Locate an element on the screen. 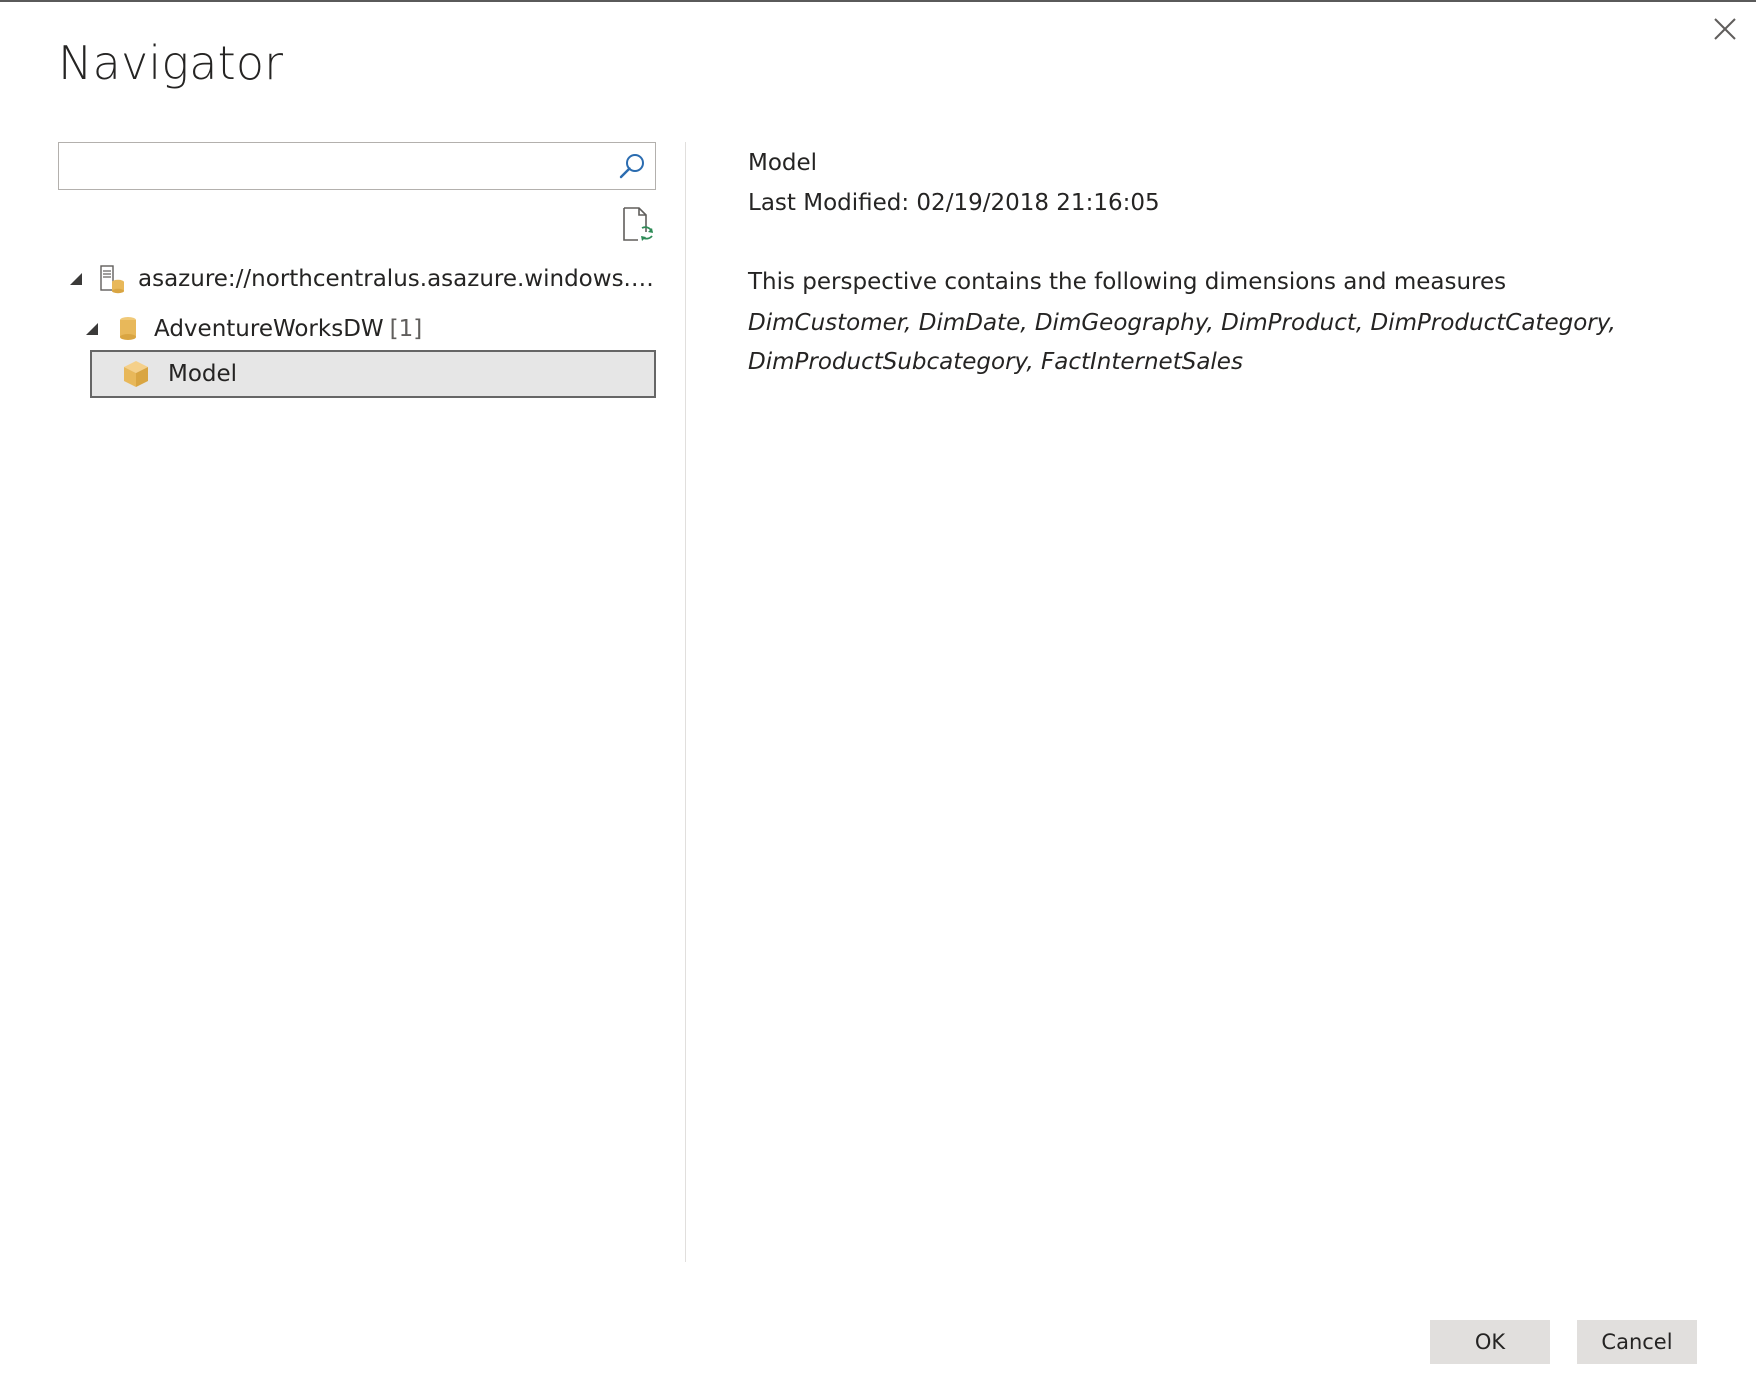  refresh-button is located at coordinates (637, 225).